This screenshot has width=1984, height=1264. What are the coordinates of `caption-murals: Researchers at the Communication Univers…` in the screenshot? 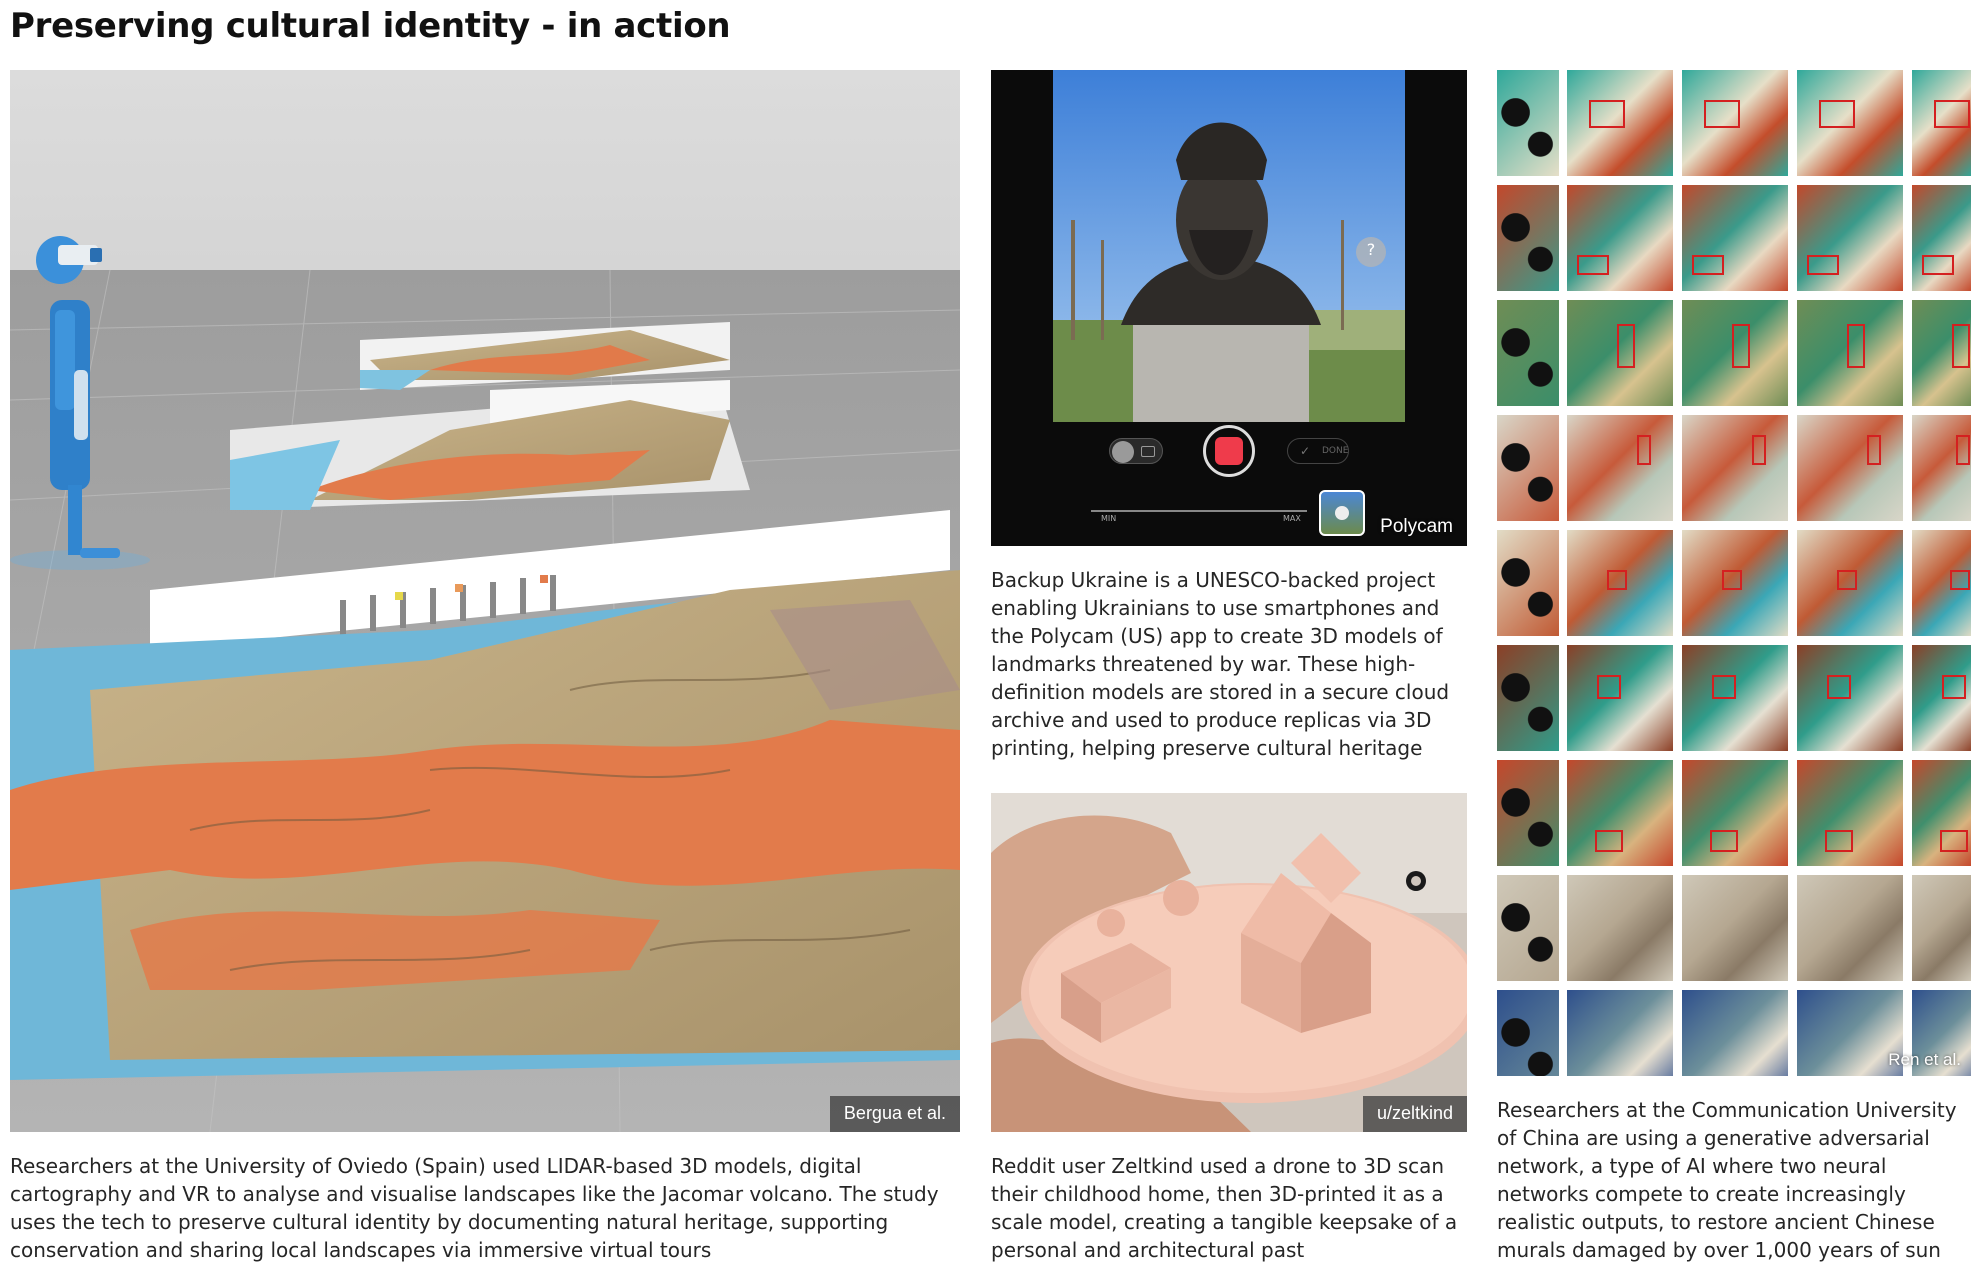 It's located at (1727, 1180).